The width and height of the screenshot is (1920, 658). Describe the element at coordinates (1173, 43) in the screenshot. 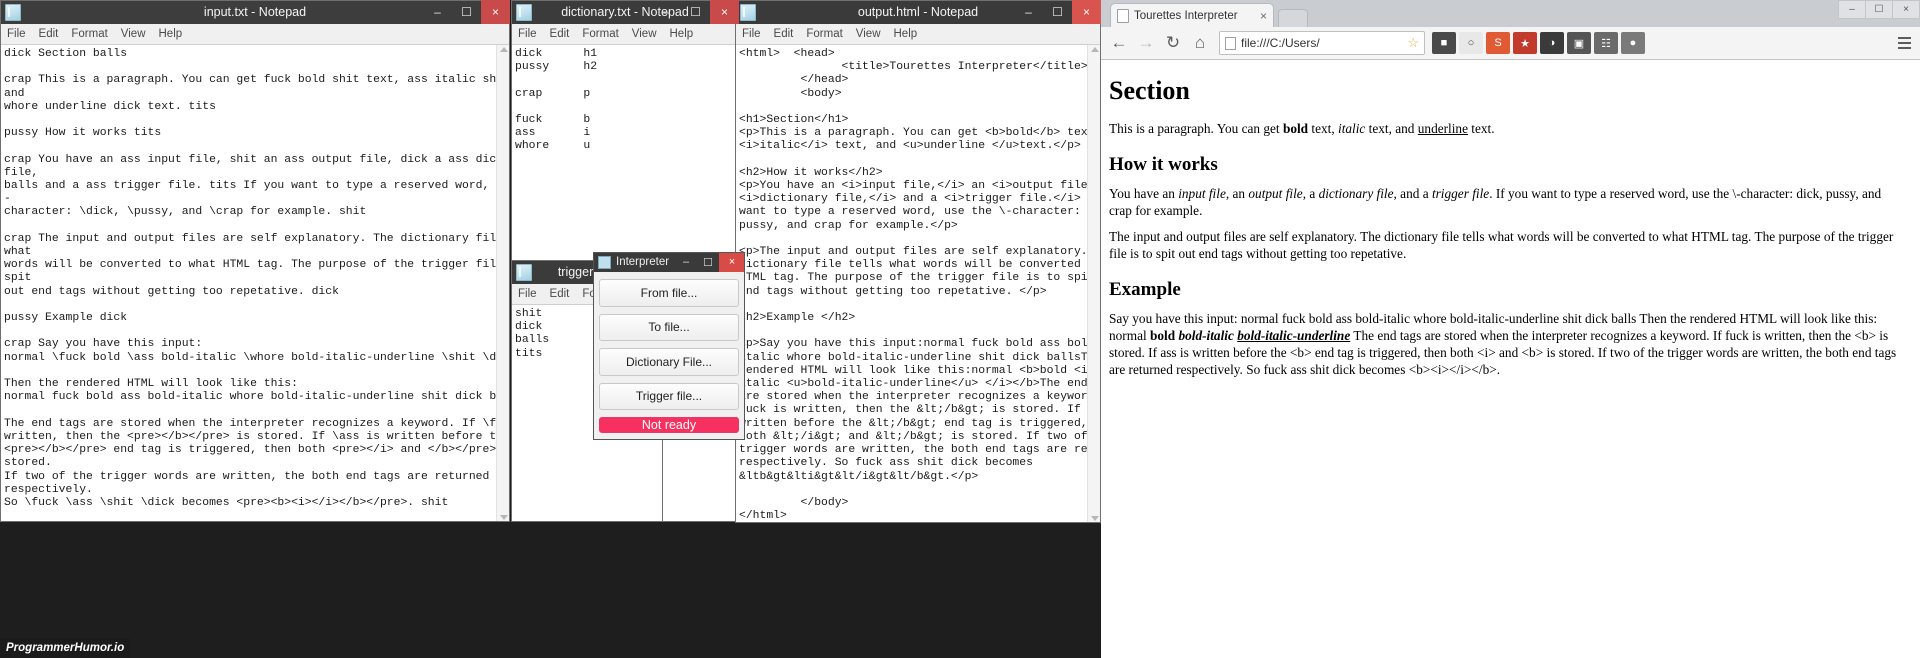

I see `reload-icon: ↻` at that location.